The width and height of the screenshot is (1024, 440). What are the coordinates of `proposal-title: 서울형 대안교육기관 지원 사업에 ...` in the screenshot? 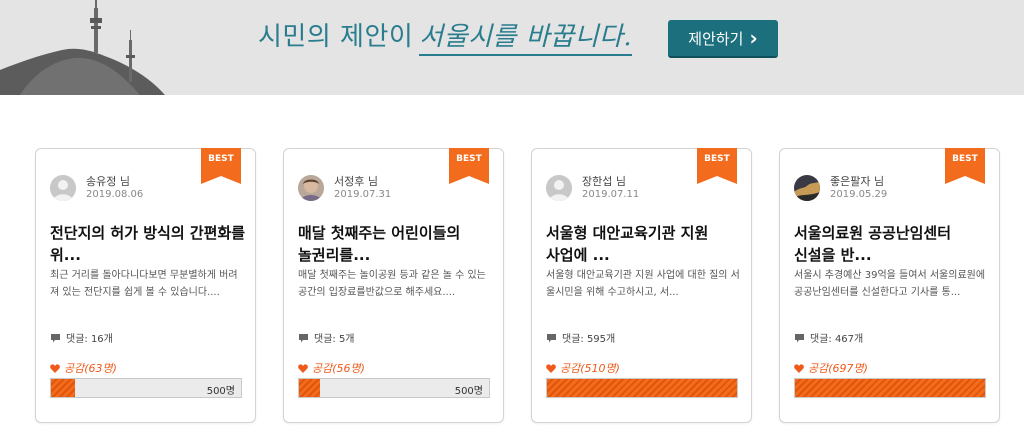 It's located at (644, 244).